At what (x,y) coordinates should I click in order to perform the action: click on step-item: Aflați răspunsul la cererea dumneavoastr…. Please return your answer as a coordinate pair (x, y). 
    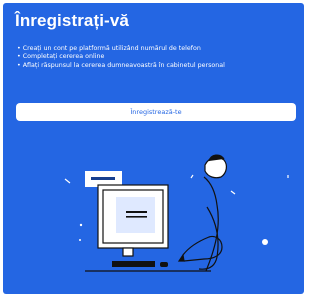
    Looking at the image, I should click on (121, 66).